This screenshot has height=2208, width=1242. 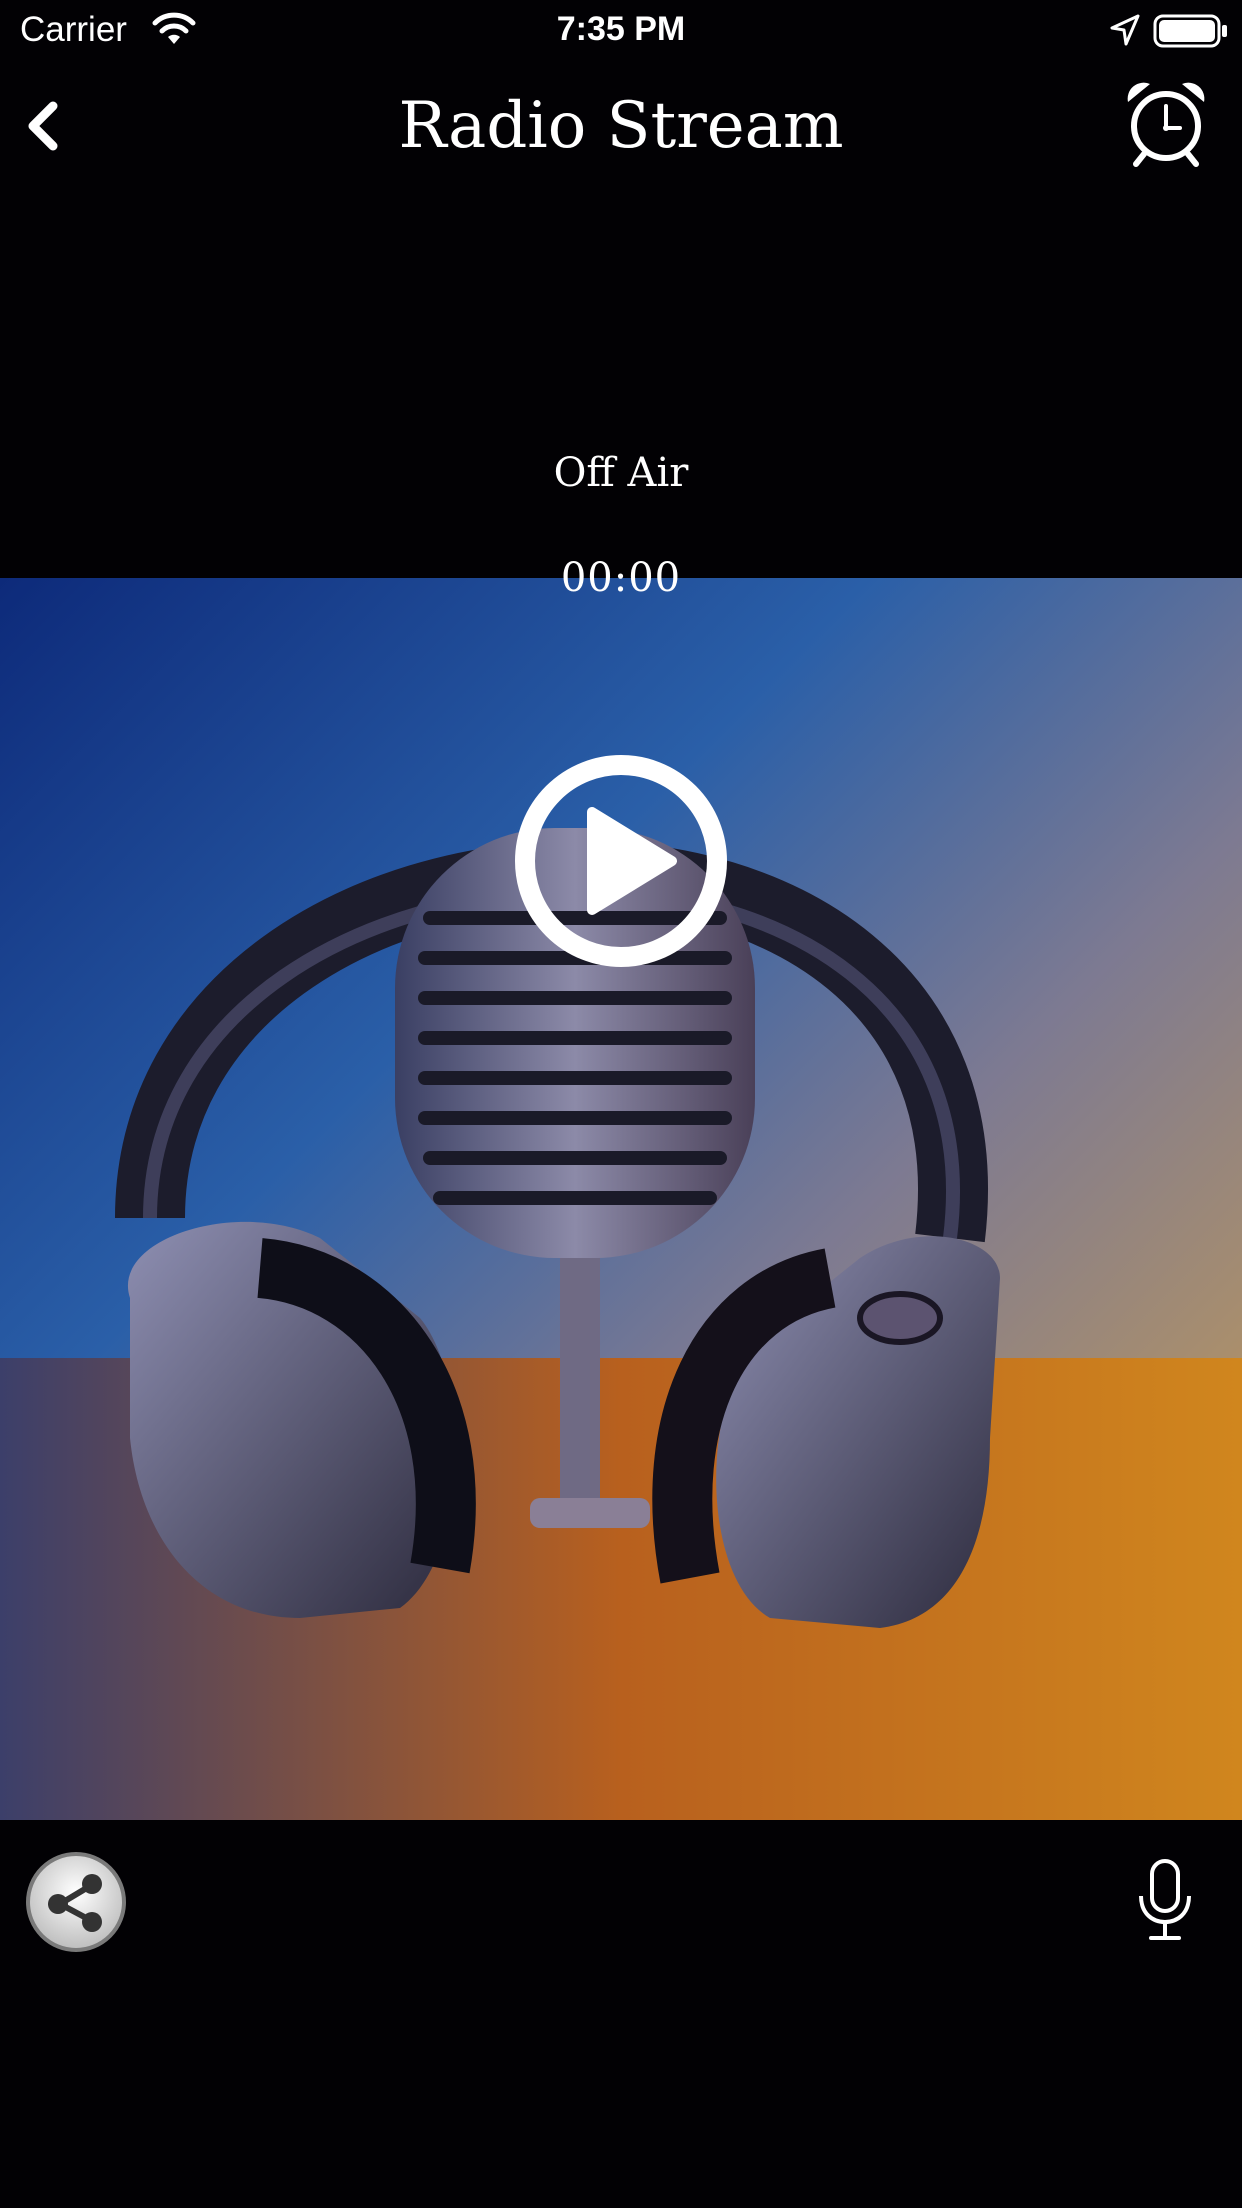 What do you see at coordinates (621, 473) in the screenshot?
I see `station-status: Off Air` at bounding box center [621, 473].